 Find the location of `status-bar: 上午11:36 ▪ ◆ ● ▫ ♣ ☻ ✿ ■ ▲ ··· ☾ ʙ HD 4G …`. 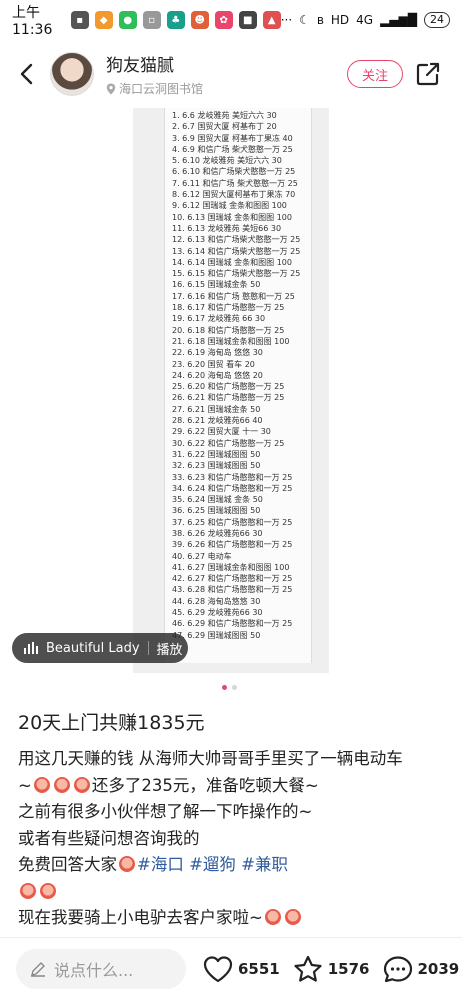

status-bar: 上午11:36 ▪ ◆ ● ▫ ♣ ☻ ✿ ■ ▲ ··· ☾ ʙ HD 4G … is located at coordinates (231, 20).